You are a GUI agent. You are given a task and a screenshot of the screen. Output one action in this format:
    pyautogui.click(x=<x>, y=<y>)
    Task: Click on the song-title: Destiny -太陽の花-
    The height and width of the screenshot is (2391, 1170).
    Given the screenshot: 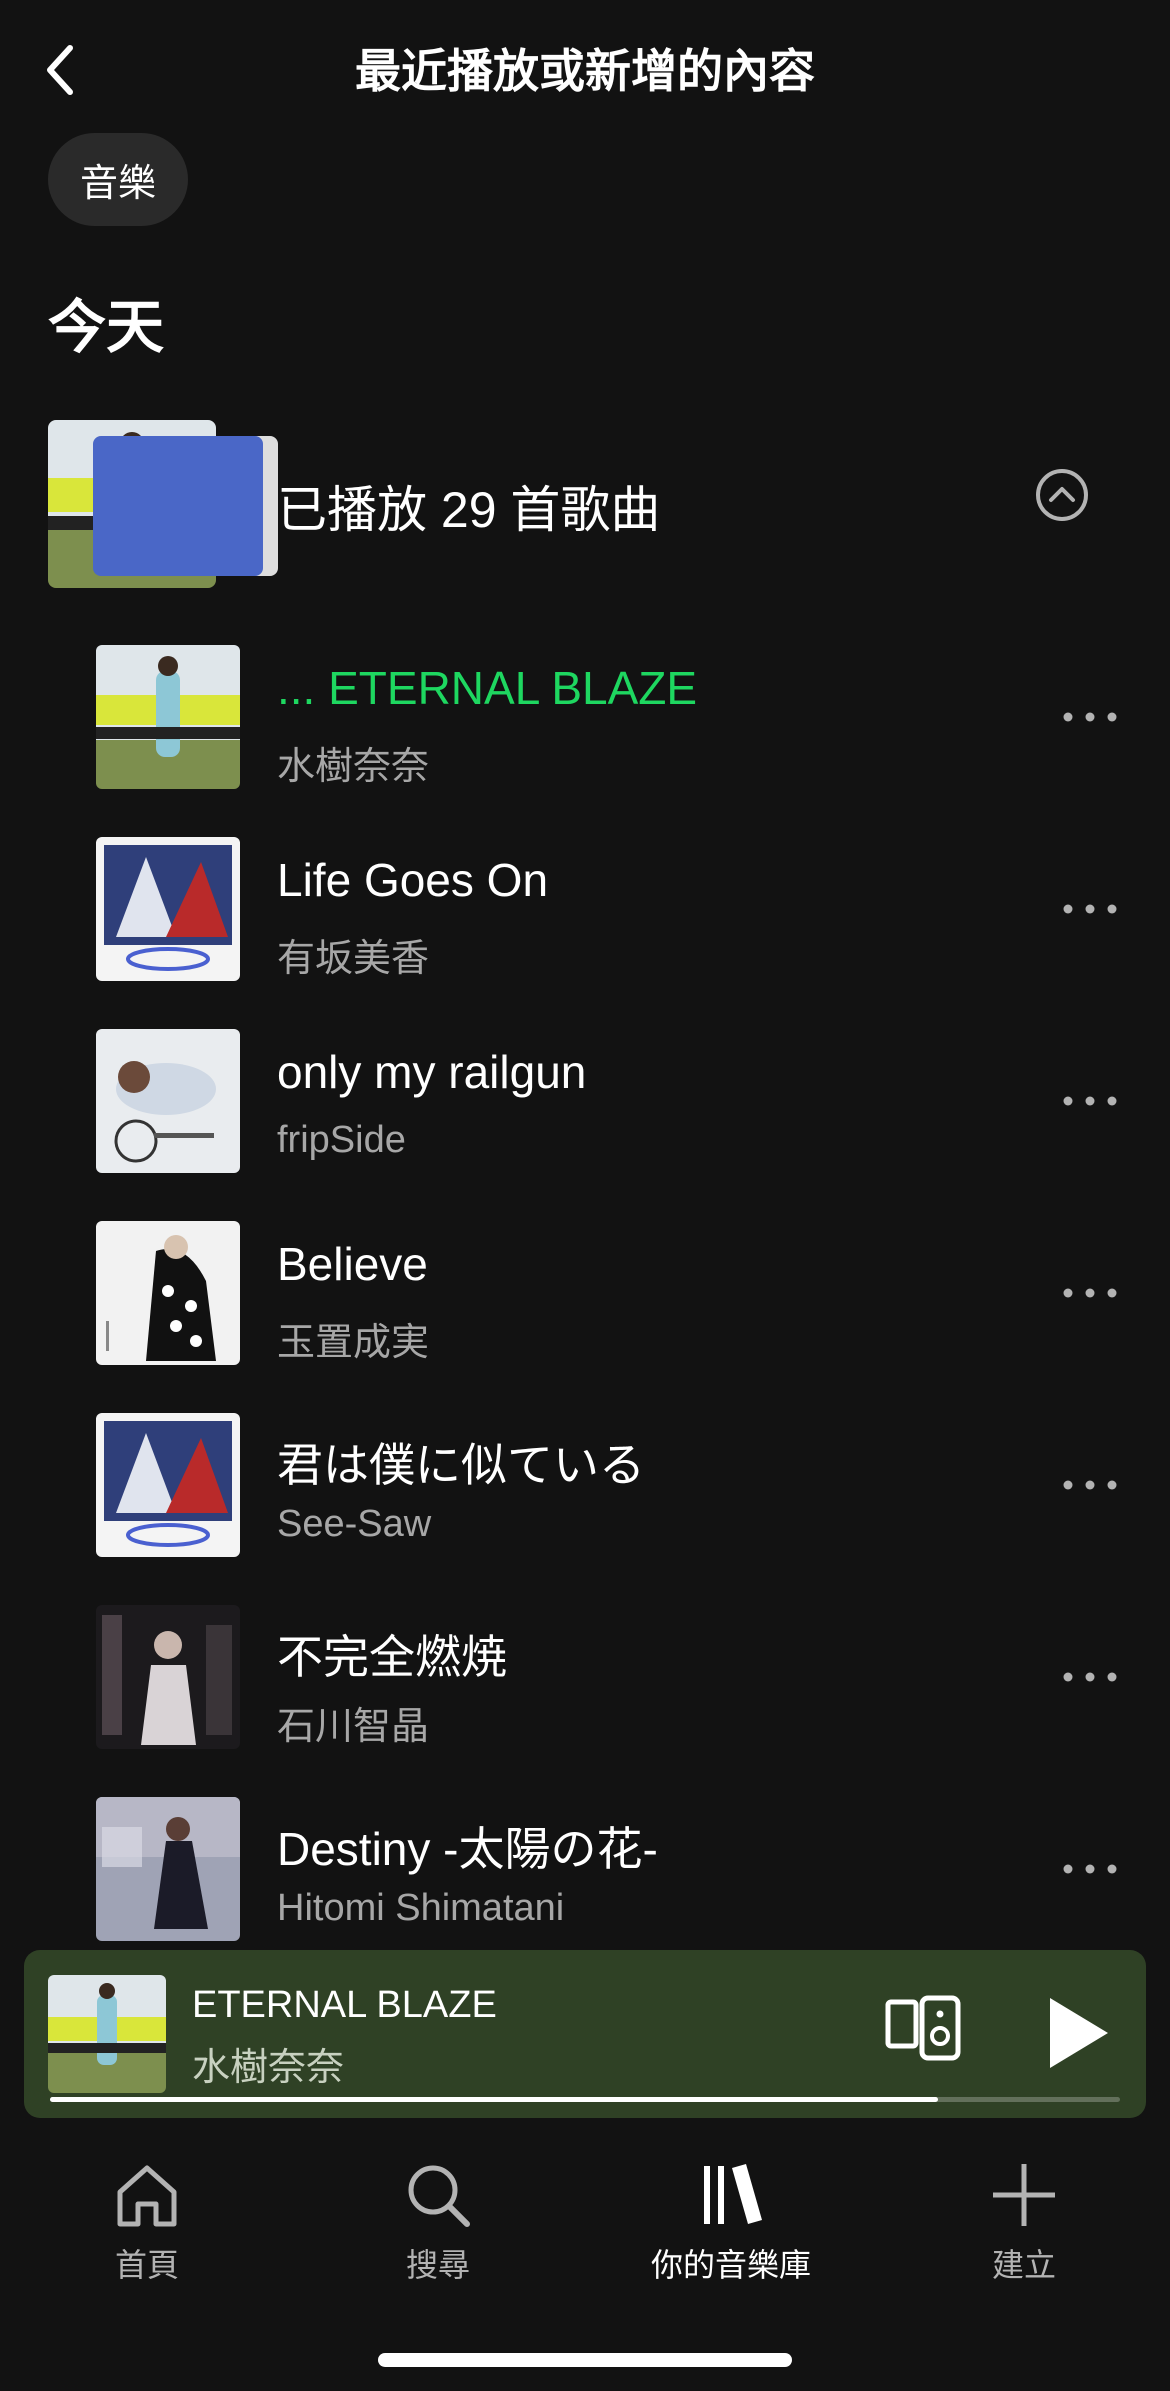 What is the action you would take?
    pyautogui.click(x=467, y=1849)
    